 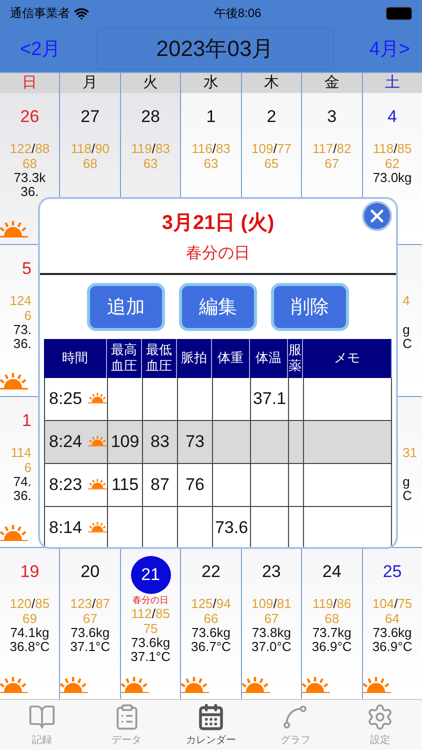 What do you see at coordinates (195, 442) in the screenshot?
I see `table-cell: 73` at bounding box center [195, 442].